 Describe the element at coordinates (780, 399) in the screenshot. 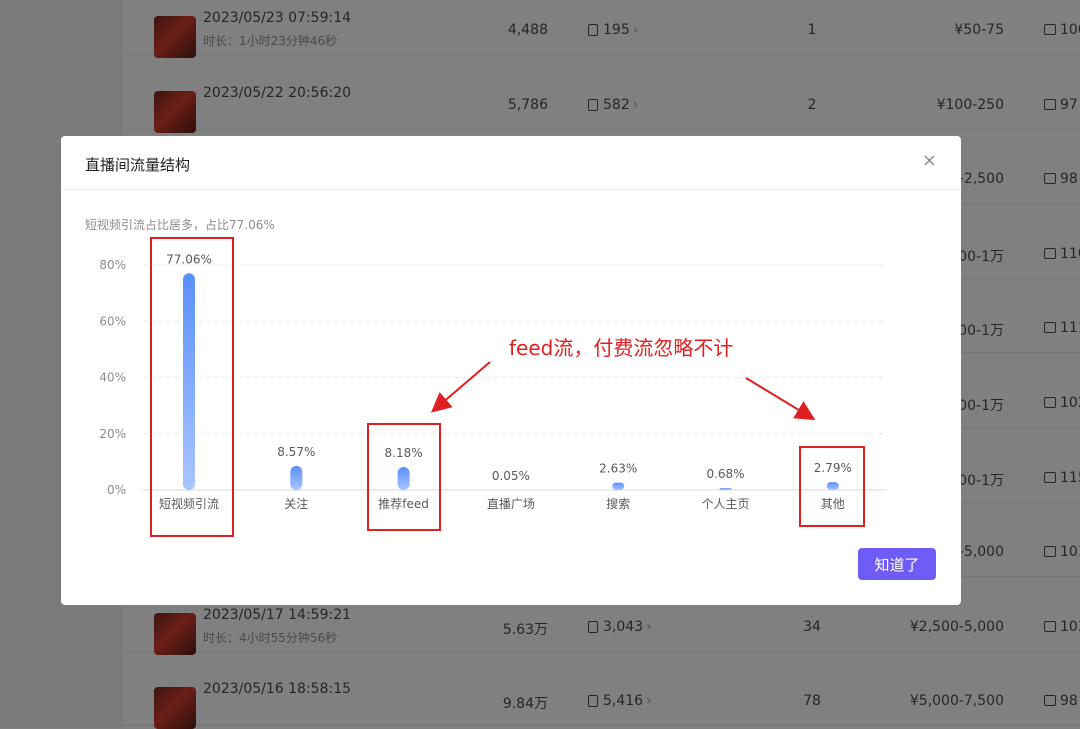

I see `annotation-arrow-right` at that location.